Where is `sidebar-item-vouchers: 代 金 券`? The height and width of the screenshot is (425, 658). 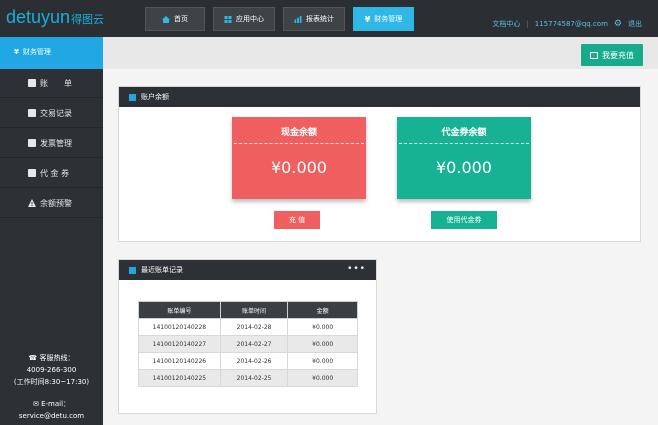 sidebar-item-vouchers: 代 金 券 is located at coordinates (51, 173).